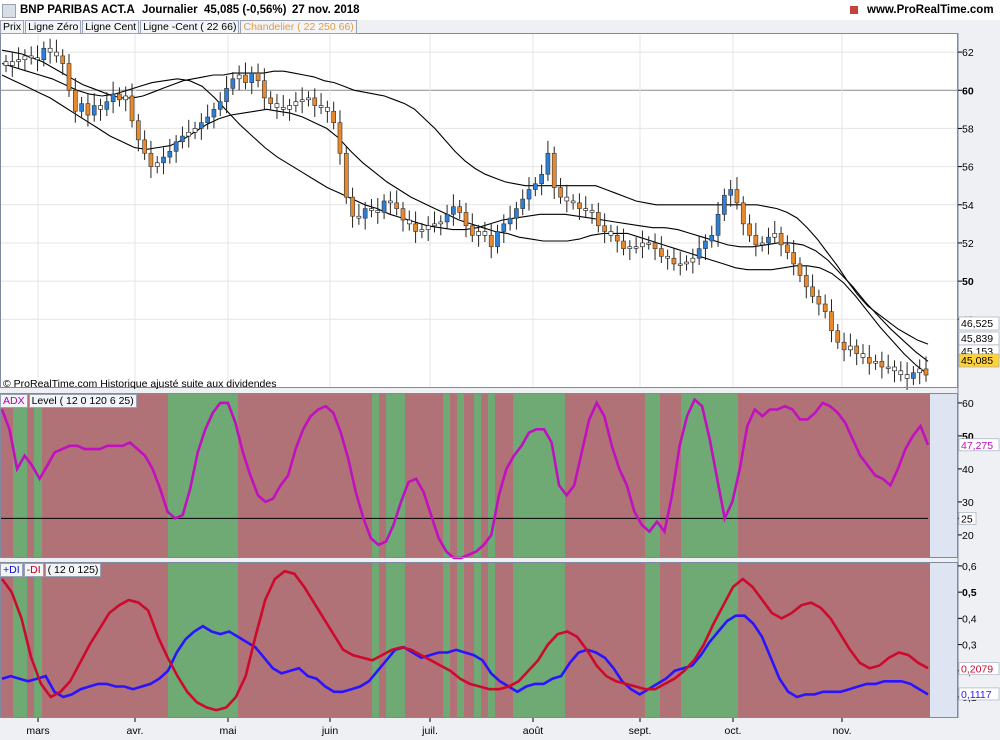 This screenshot has height=740, width=1000. What do you see at coordinates (841, 731) in the screenshot?
I see `month-label: nov.` at bounding box center [841, 731].